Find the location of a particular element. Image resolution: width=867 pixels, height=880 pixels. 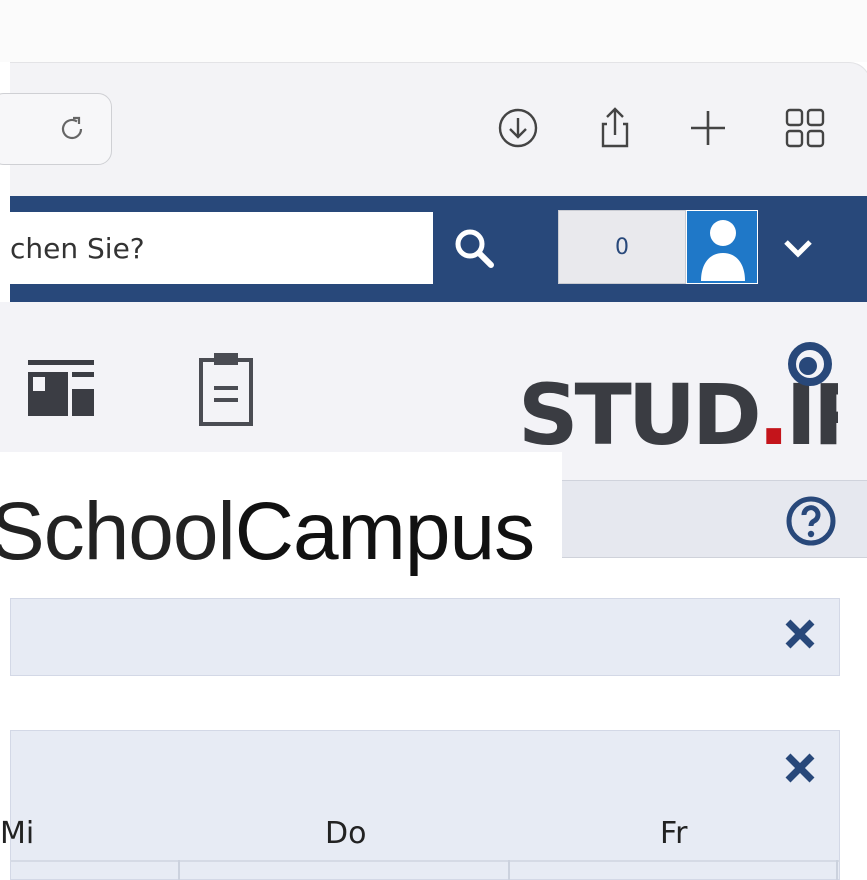

top-margin is located at coordinates (433, 31).